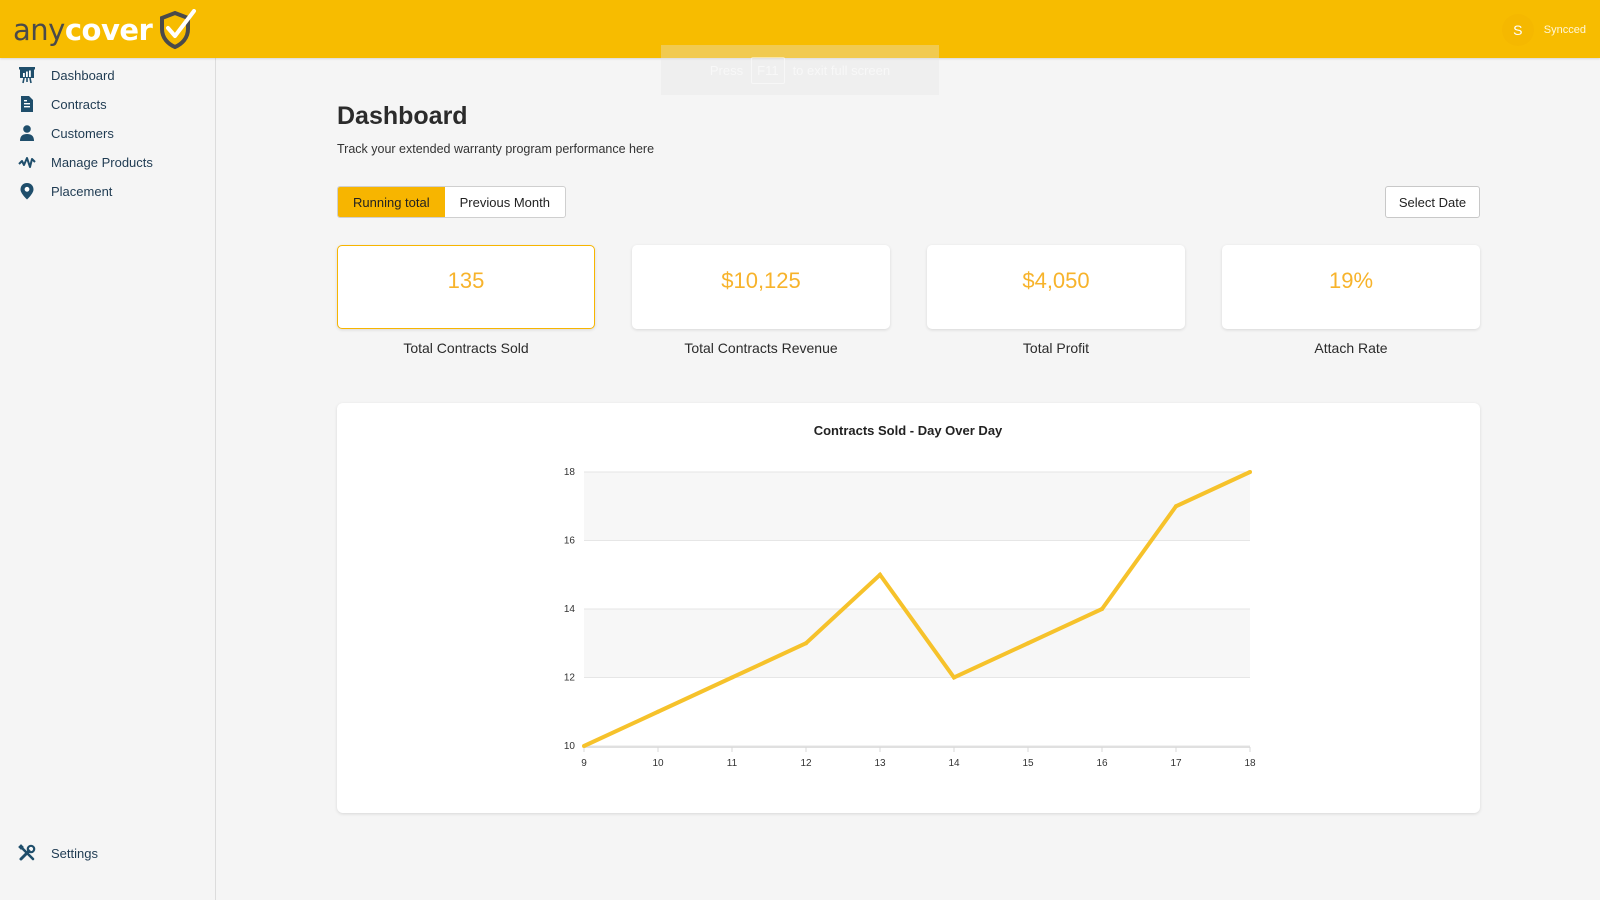  What do you see at coordinates (27, 104) in the screenshot?
I see `document-icon` at bounding box center [27, 104].